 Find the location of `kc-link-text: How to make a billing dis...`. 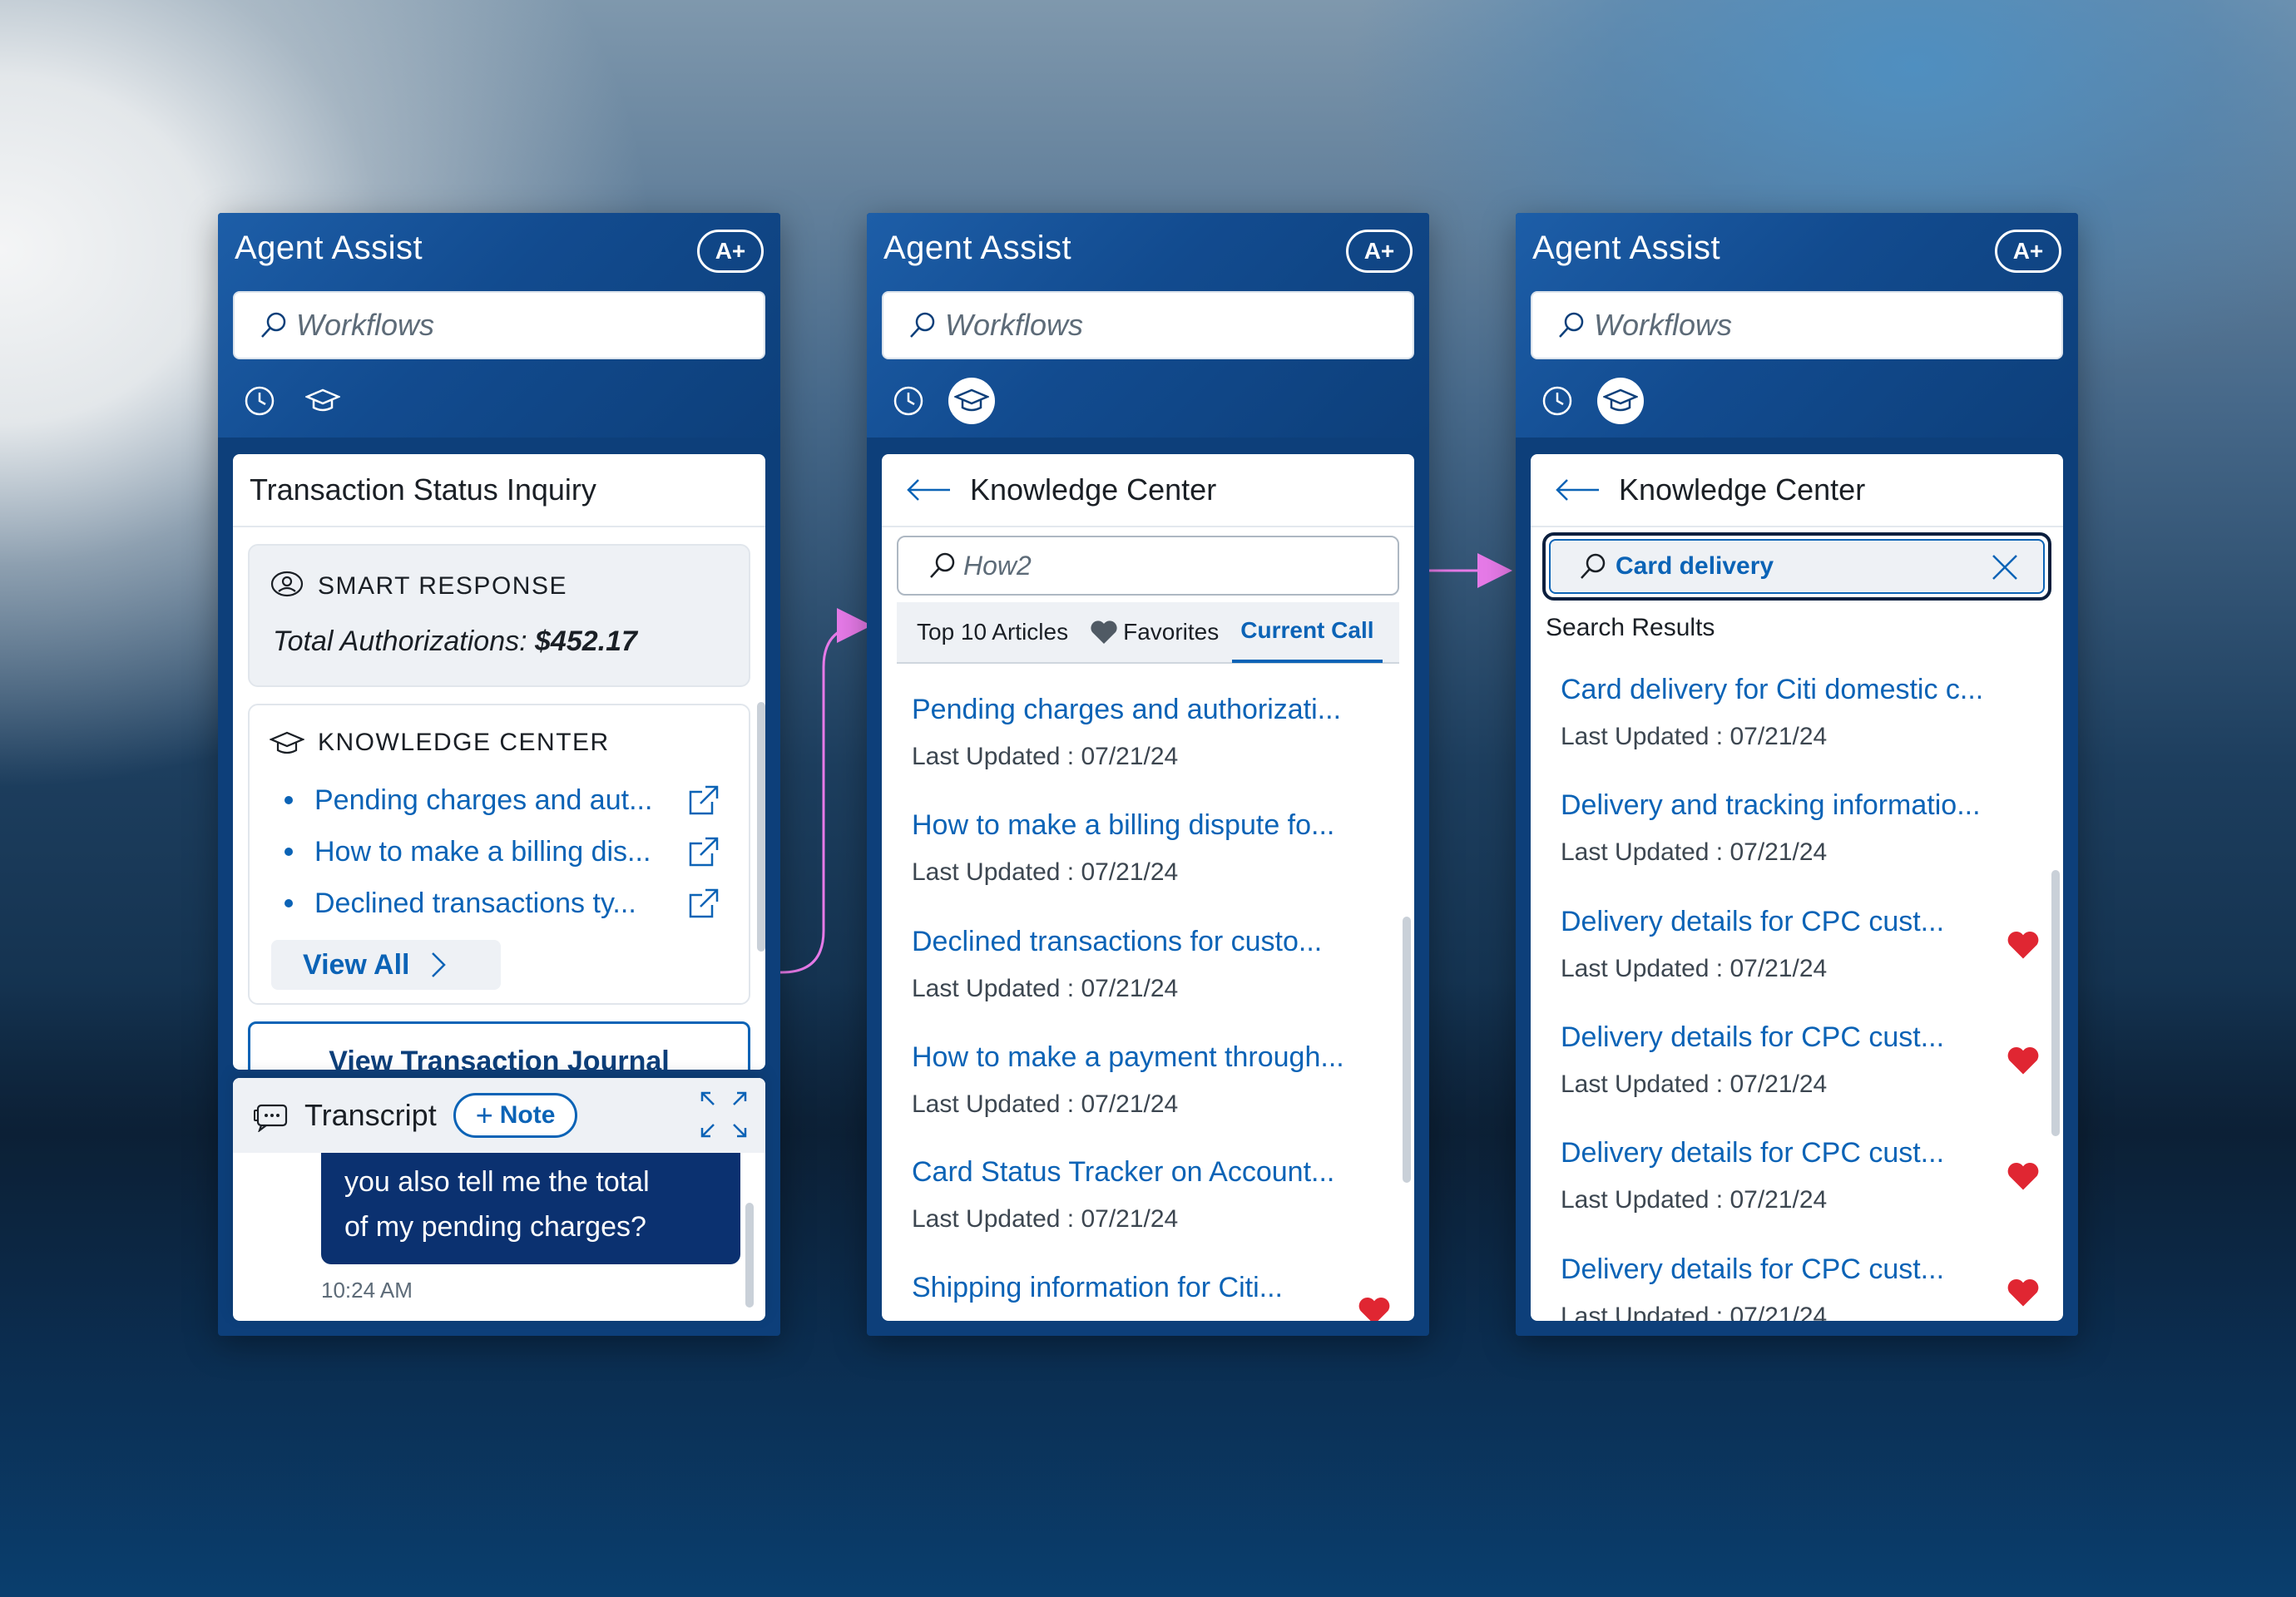

kc-link-text: How to make a billing dis... is located at coordinates (482, 851).